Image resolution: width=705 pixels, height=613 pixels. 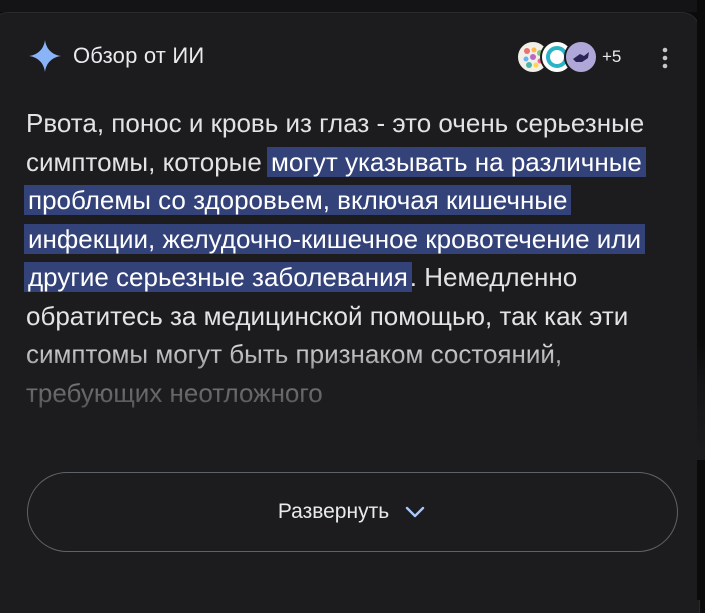 I want to click on sources-stack: +5, so click(x=568, y=57).